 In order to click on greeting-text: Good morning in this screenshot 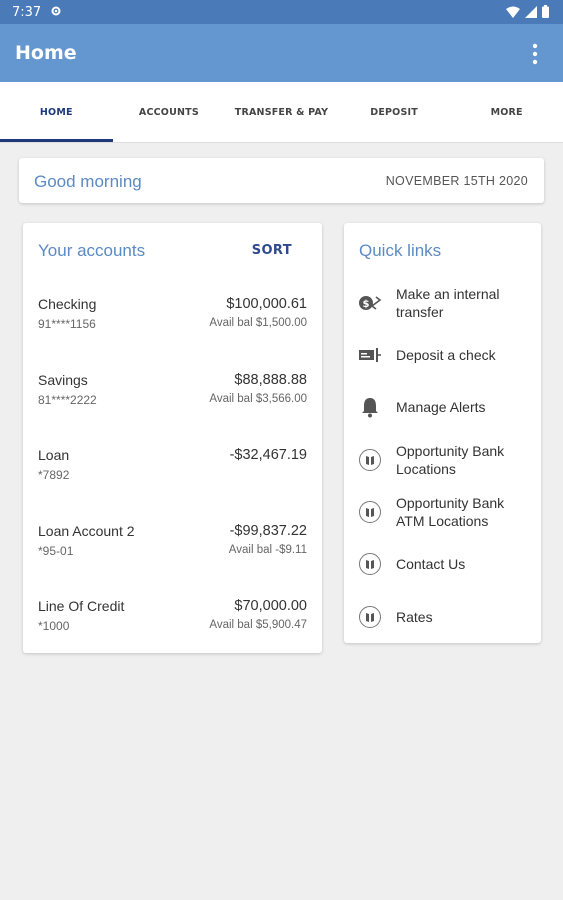, I will do `click(88, 181)`.